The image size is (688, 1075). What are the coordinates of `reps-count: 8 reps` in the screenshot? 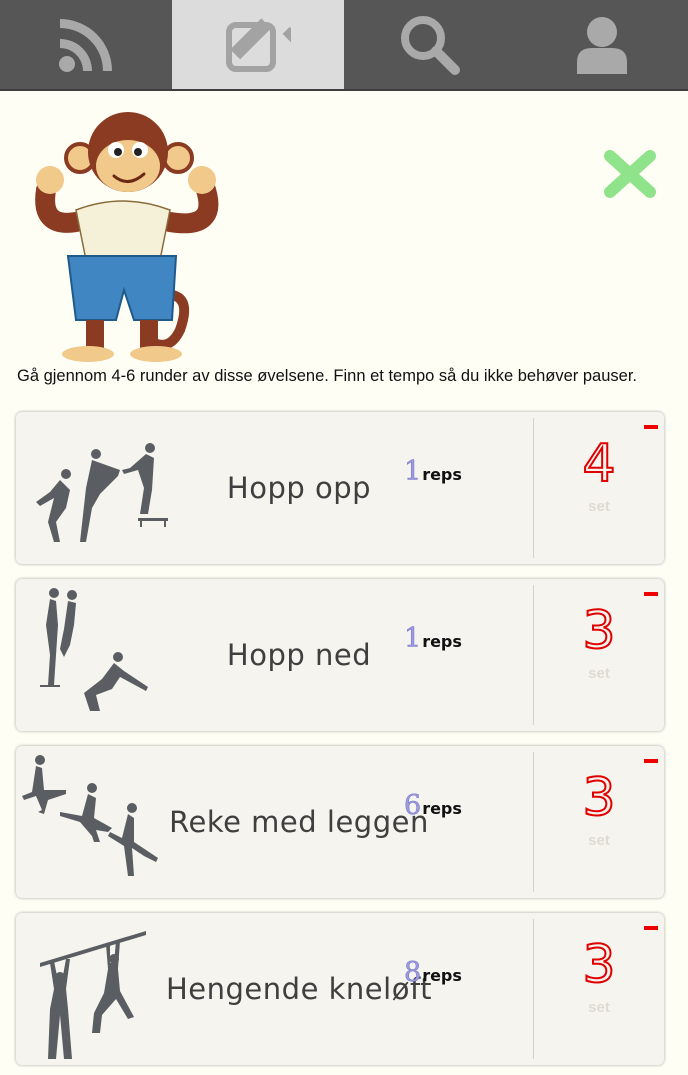 It's located at (433, 973).